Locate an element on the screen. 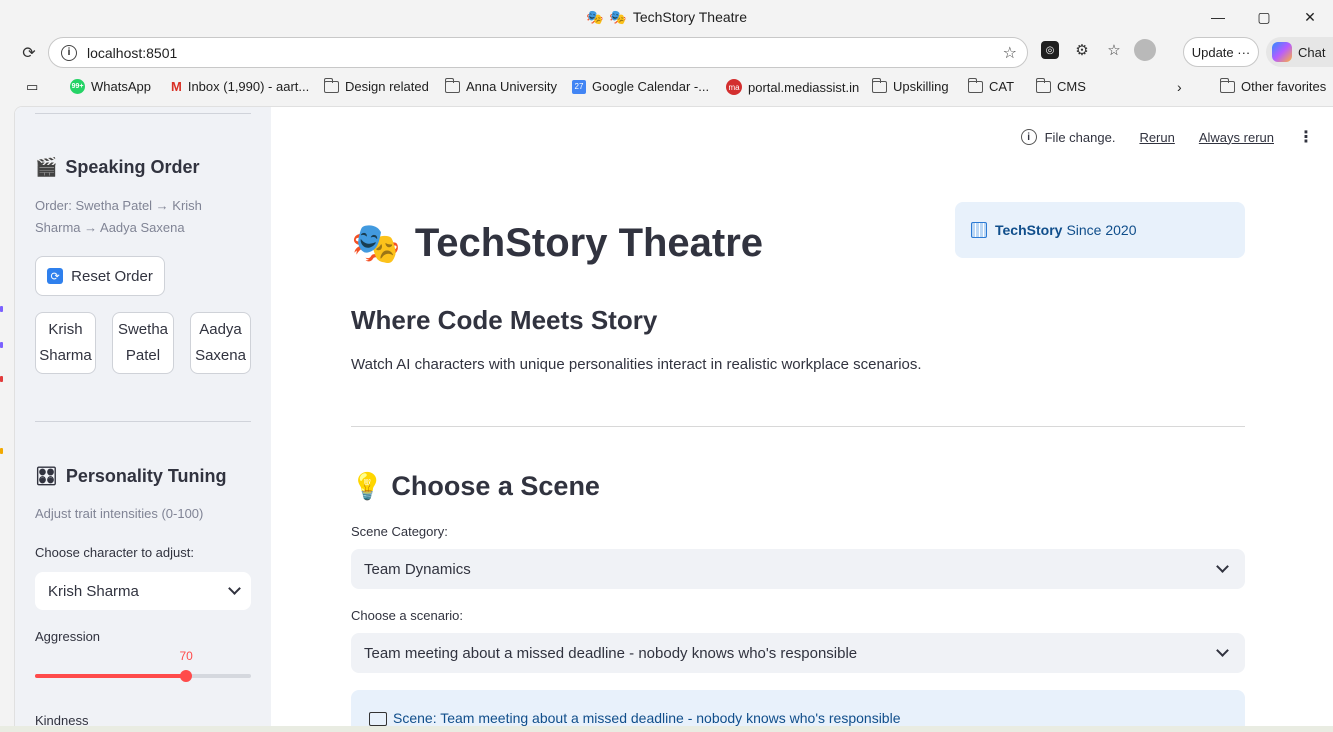 The width and height of the screenshot is (1333, 732). book-icon is located at coordinates (378, 719).